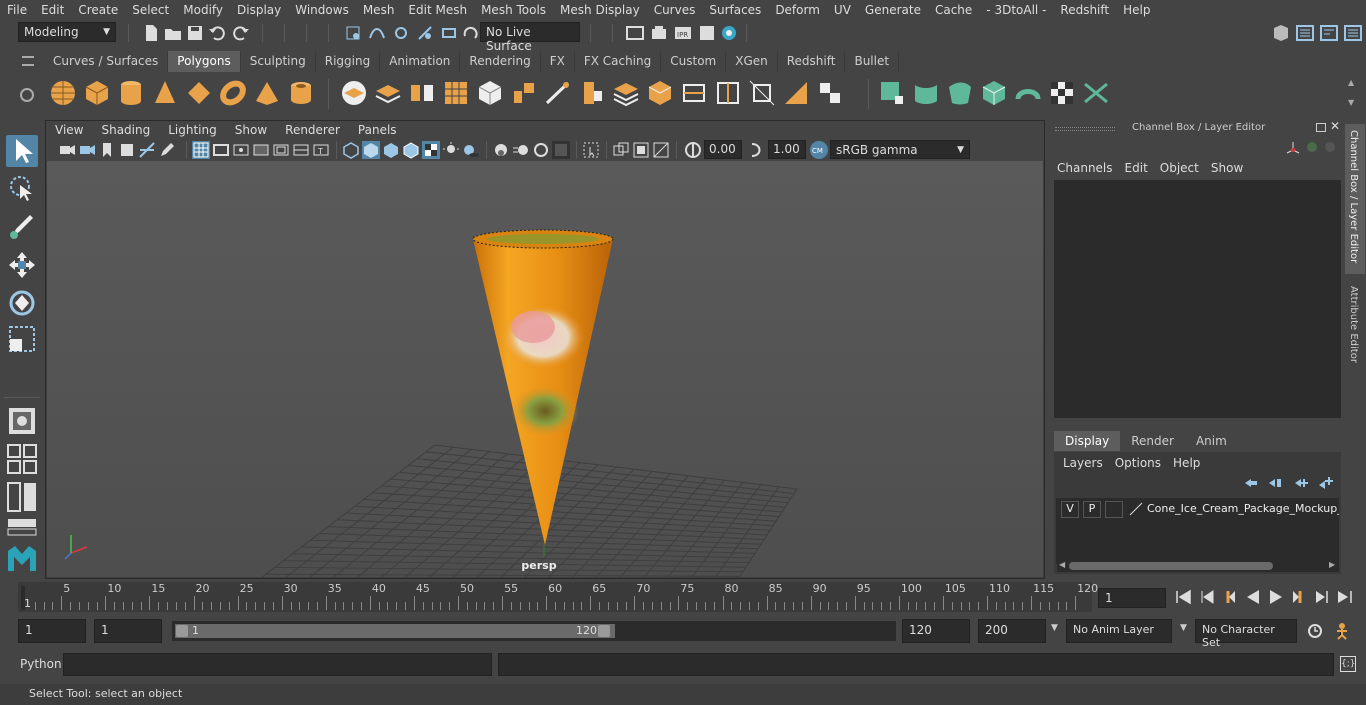 The height and width of the screenshot is (705, 1366). I want to click on uv-automatic-icon, so click(994, 93).